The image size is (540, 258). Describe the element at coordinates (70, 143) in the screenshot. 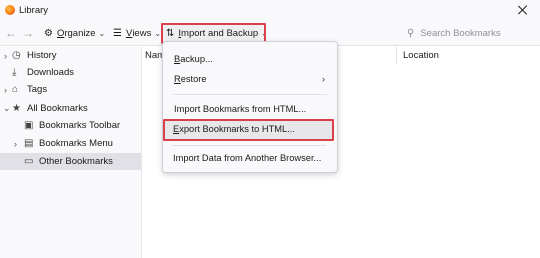

I see `sidebar-item-bookmarks-menu: › ▤ Bookmarks Menu` at that location.